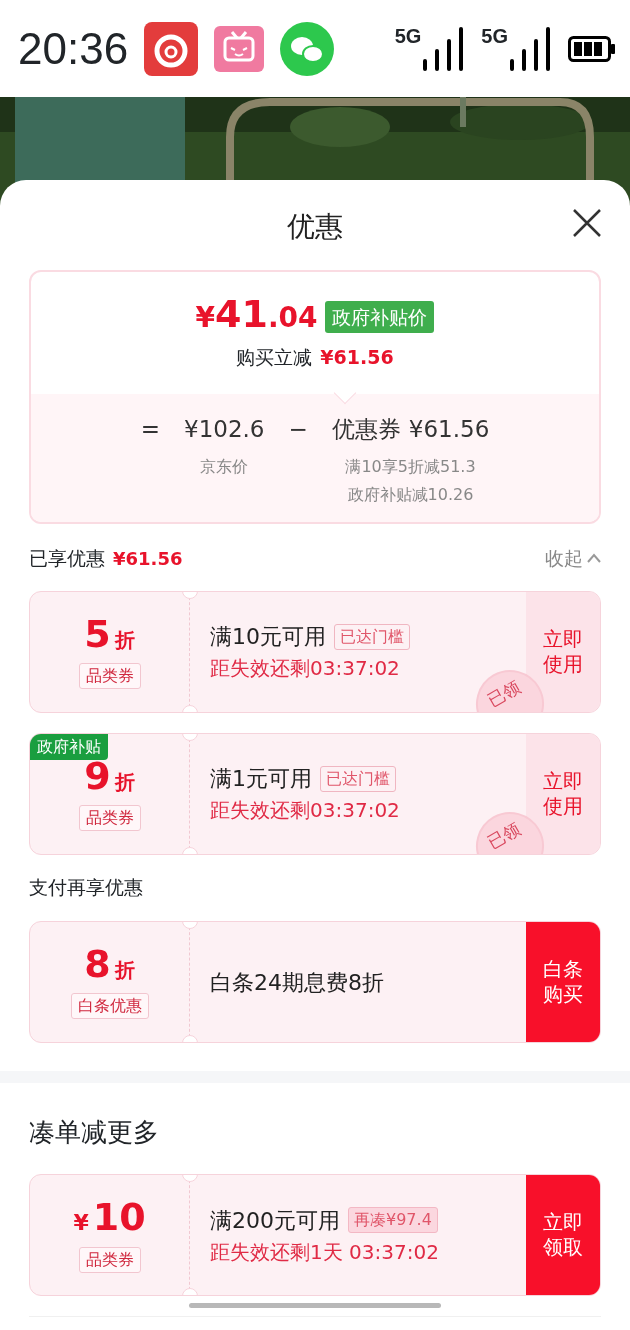 The image size is (630, 1330). What do you see at coordinates (563, 1235) in the screenshot?
I see `coupon-action-button: 立即领取` at bounding box center [563, 1235].